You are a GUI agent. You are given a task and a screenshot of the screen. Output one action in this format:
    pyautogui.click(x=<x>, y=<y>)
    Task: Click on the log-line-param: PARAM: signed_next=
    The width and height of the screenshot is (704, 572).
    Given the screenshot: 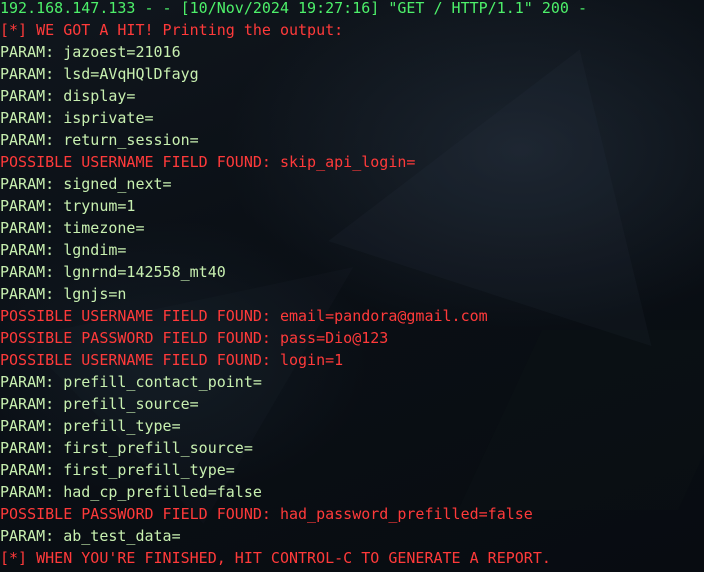 What is the action you would take?
    pyautogui.click(x=86, y=184)
    